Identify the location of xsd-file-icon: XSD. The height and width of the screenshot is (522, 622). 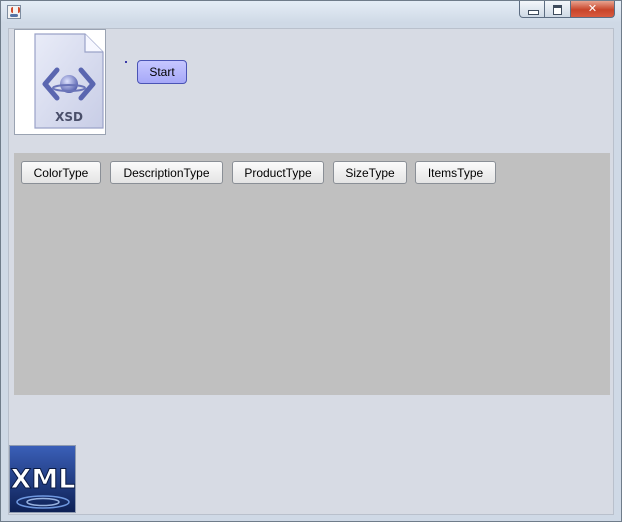
(60, 82).